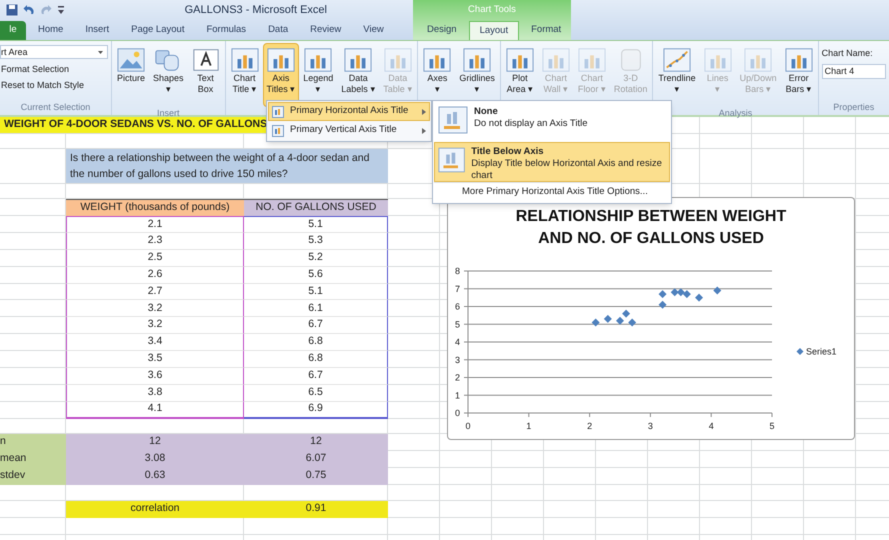 This screenshot has height=540, width=889. Describe the element at coordinates (589, 426) in the screenshot. I see `x-tick-label: 2` at that location.